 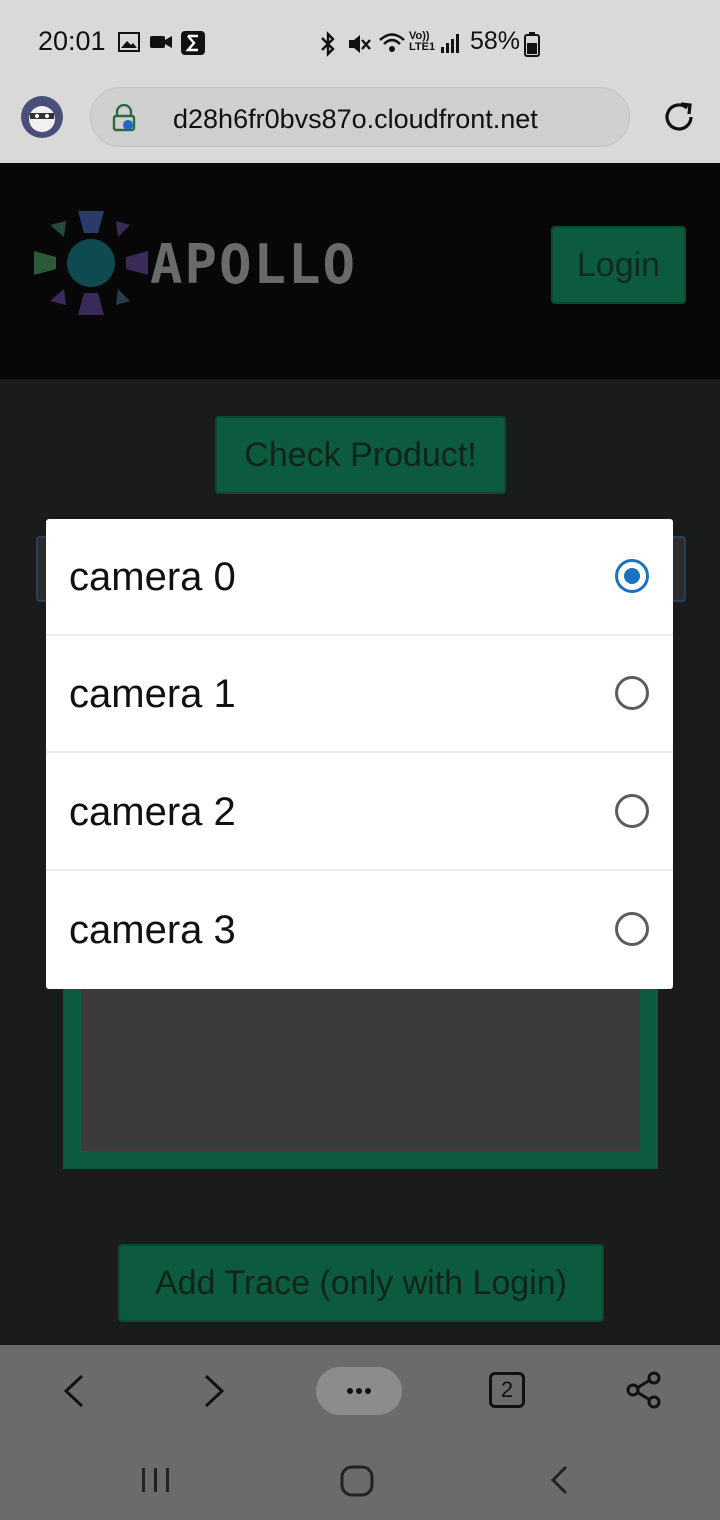 What do you see at coordinates (129, 42) in the screenshot?
I see `image-icon` at bounding box center [129, 42].